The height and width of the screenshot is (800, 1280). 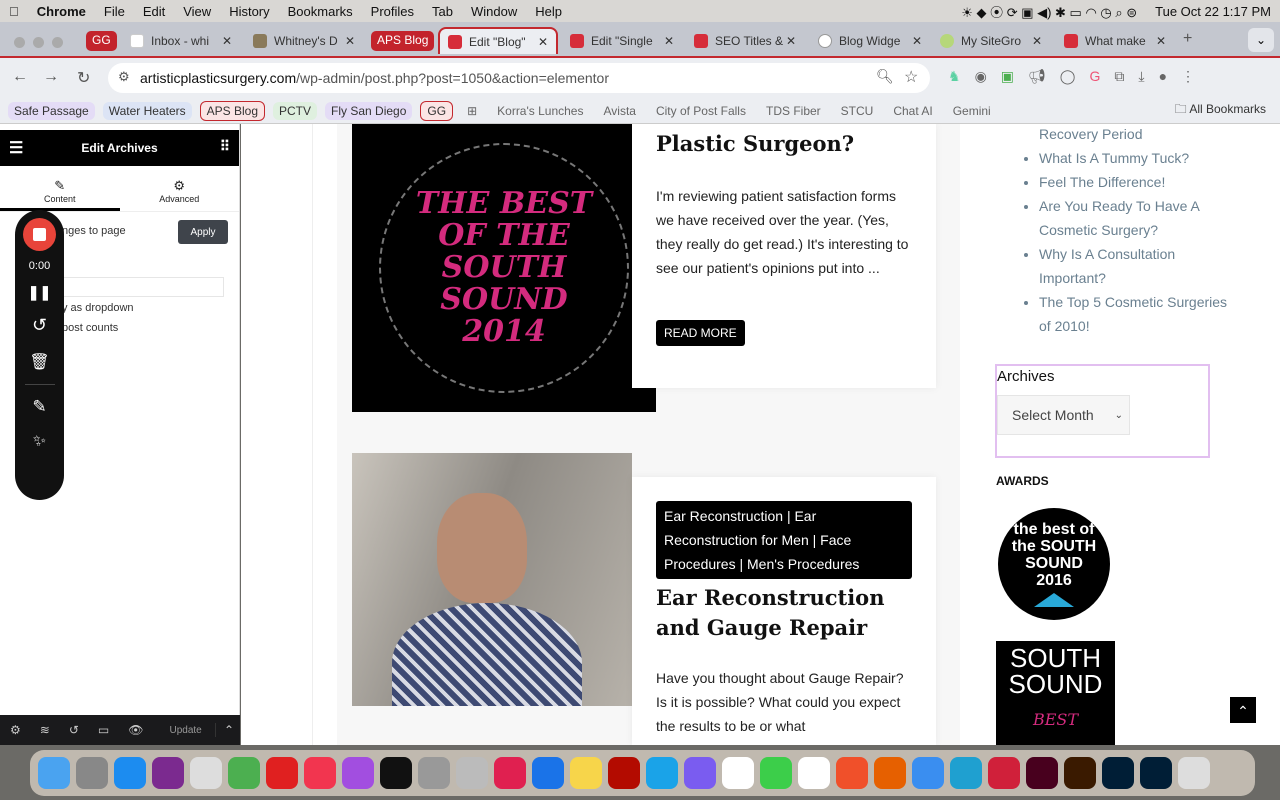 I want to click on read-more-button: READ MORE, so click(x=700, y=333).